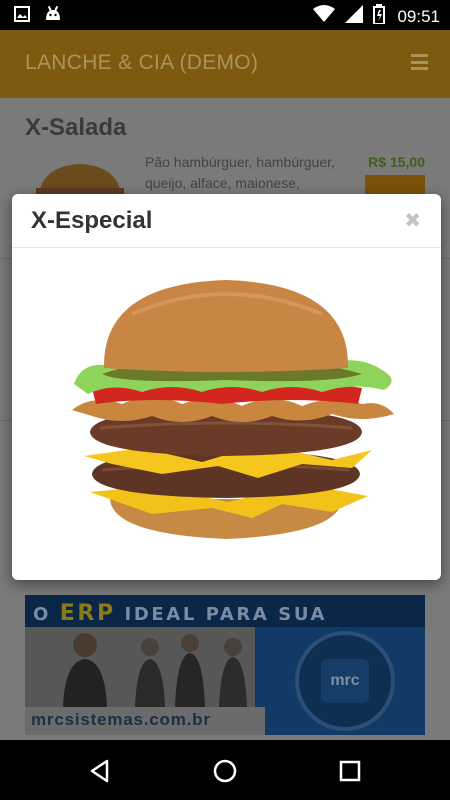  I want to click on product-heading: X-Salada, so click(76, 127).